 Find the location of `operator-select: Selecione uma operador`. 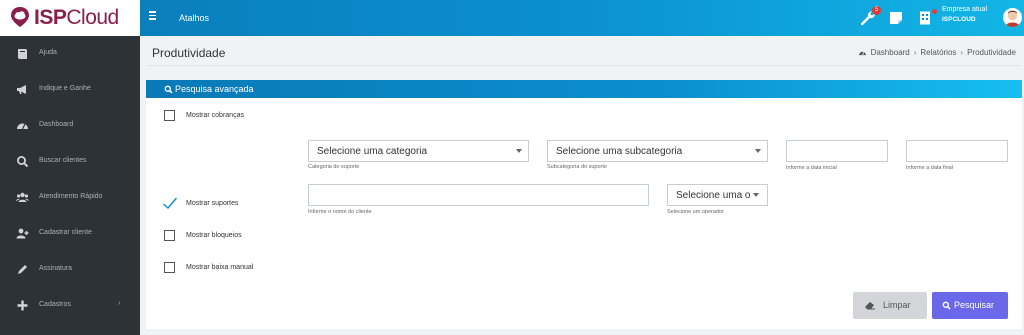

operator-select: Selecione uma operador is located at coordinates (717, 195).